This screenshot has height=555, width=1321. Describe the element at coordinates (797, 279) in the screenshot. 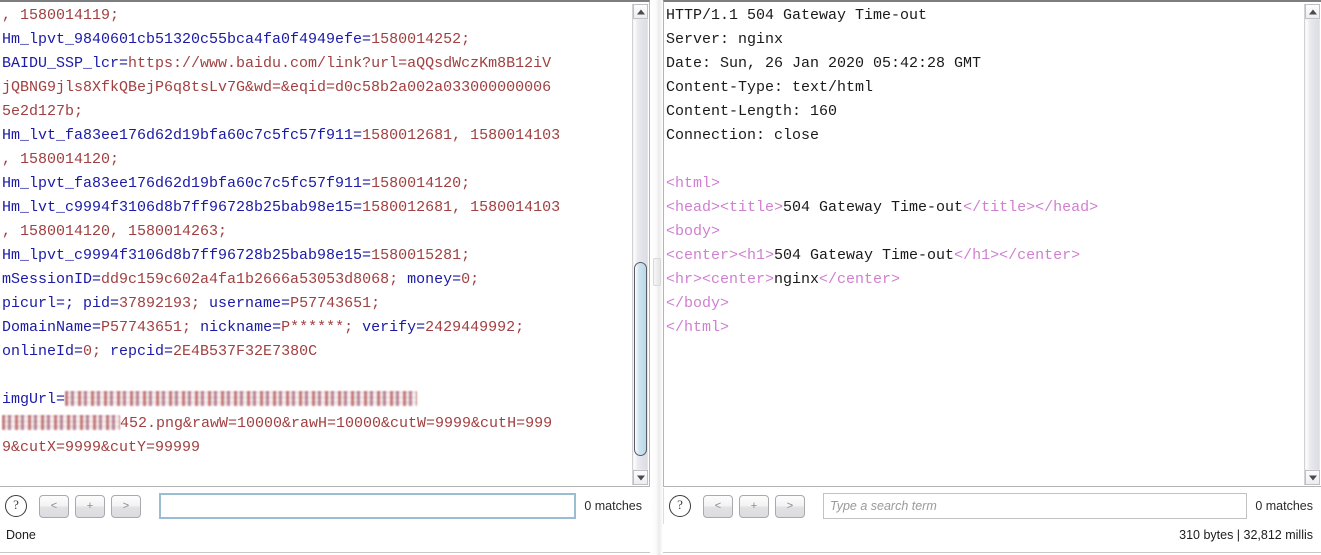

I see `code-token: nginx` at that location.